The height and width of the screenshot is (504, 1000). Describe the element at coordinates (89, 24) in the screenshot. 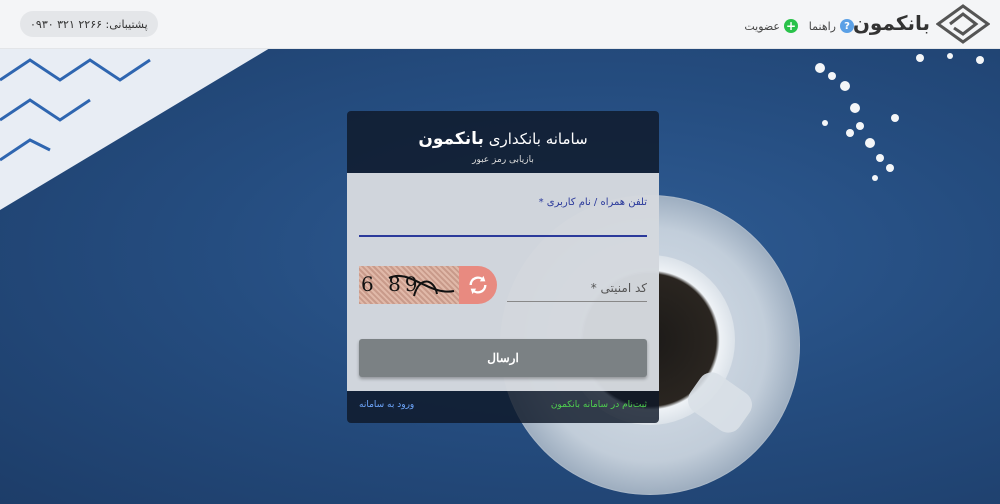

I see `support-phone-badge: پشتیبانی: ۲۲۶۶ ۳۲۱ ۰۹۳۰` at that location.